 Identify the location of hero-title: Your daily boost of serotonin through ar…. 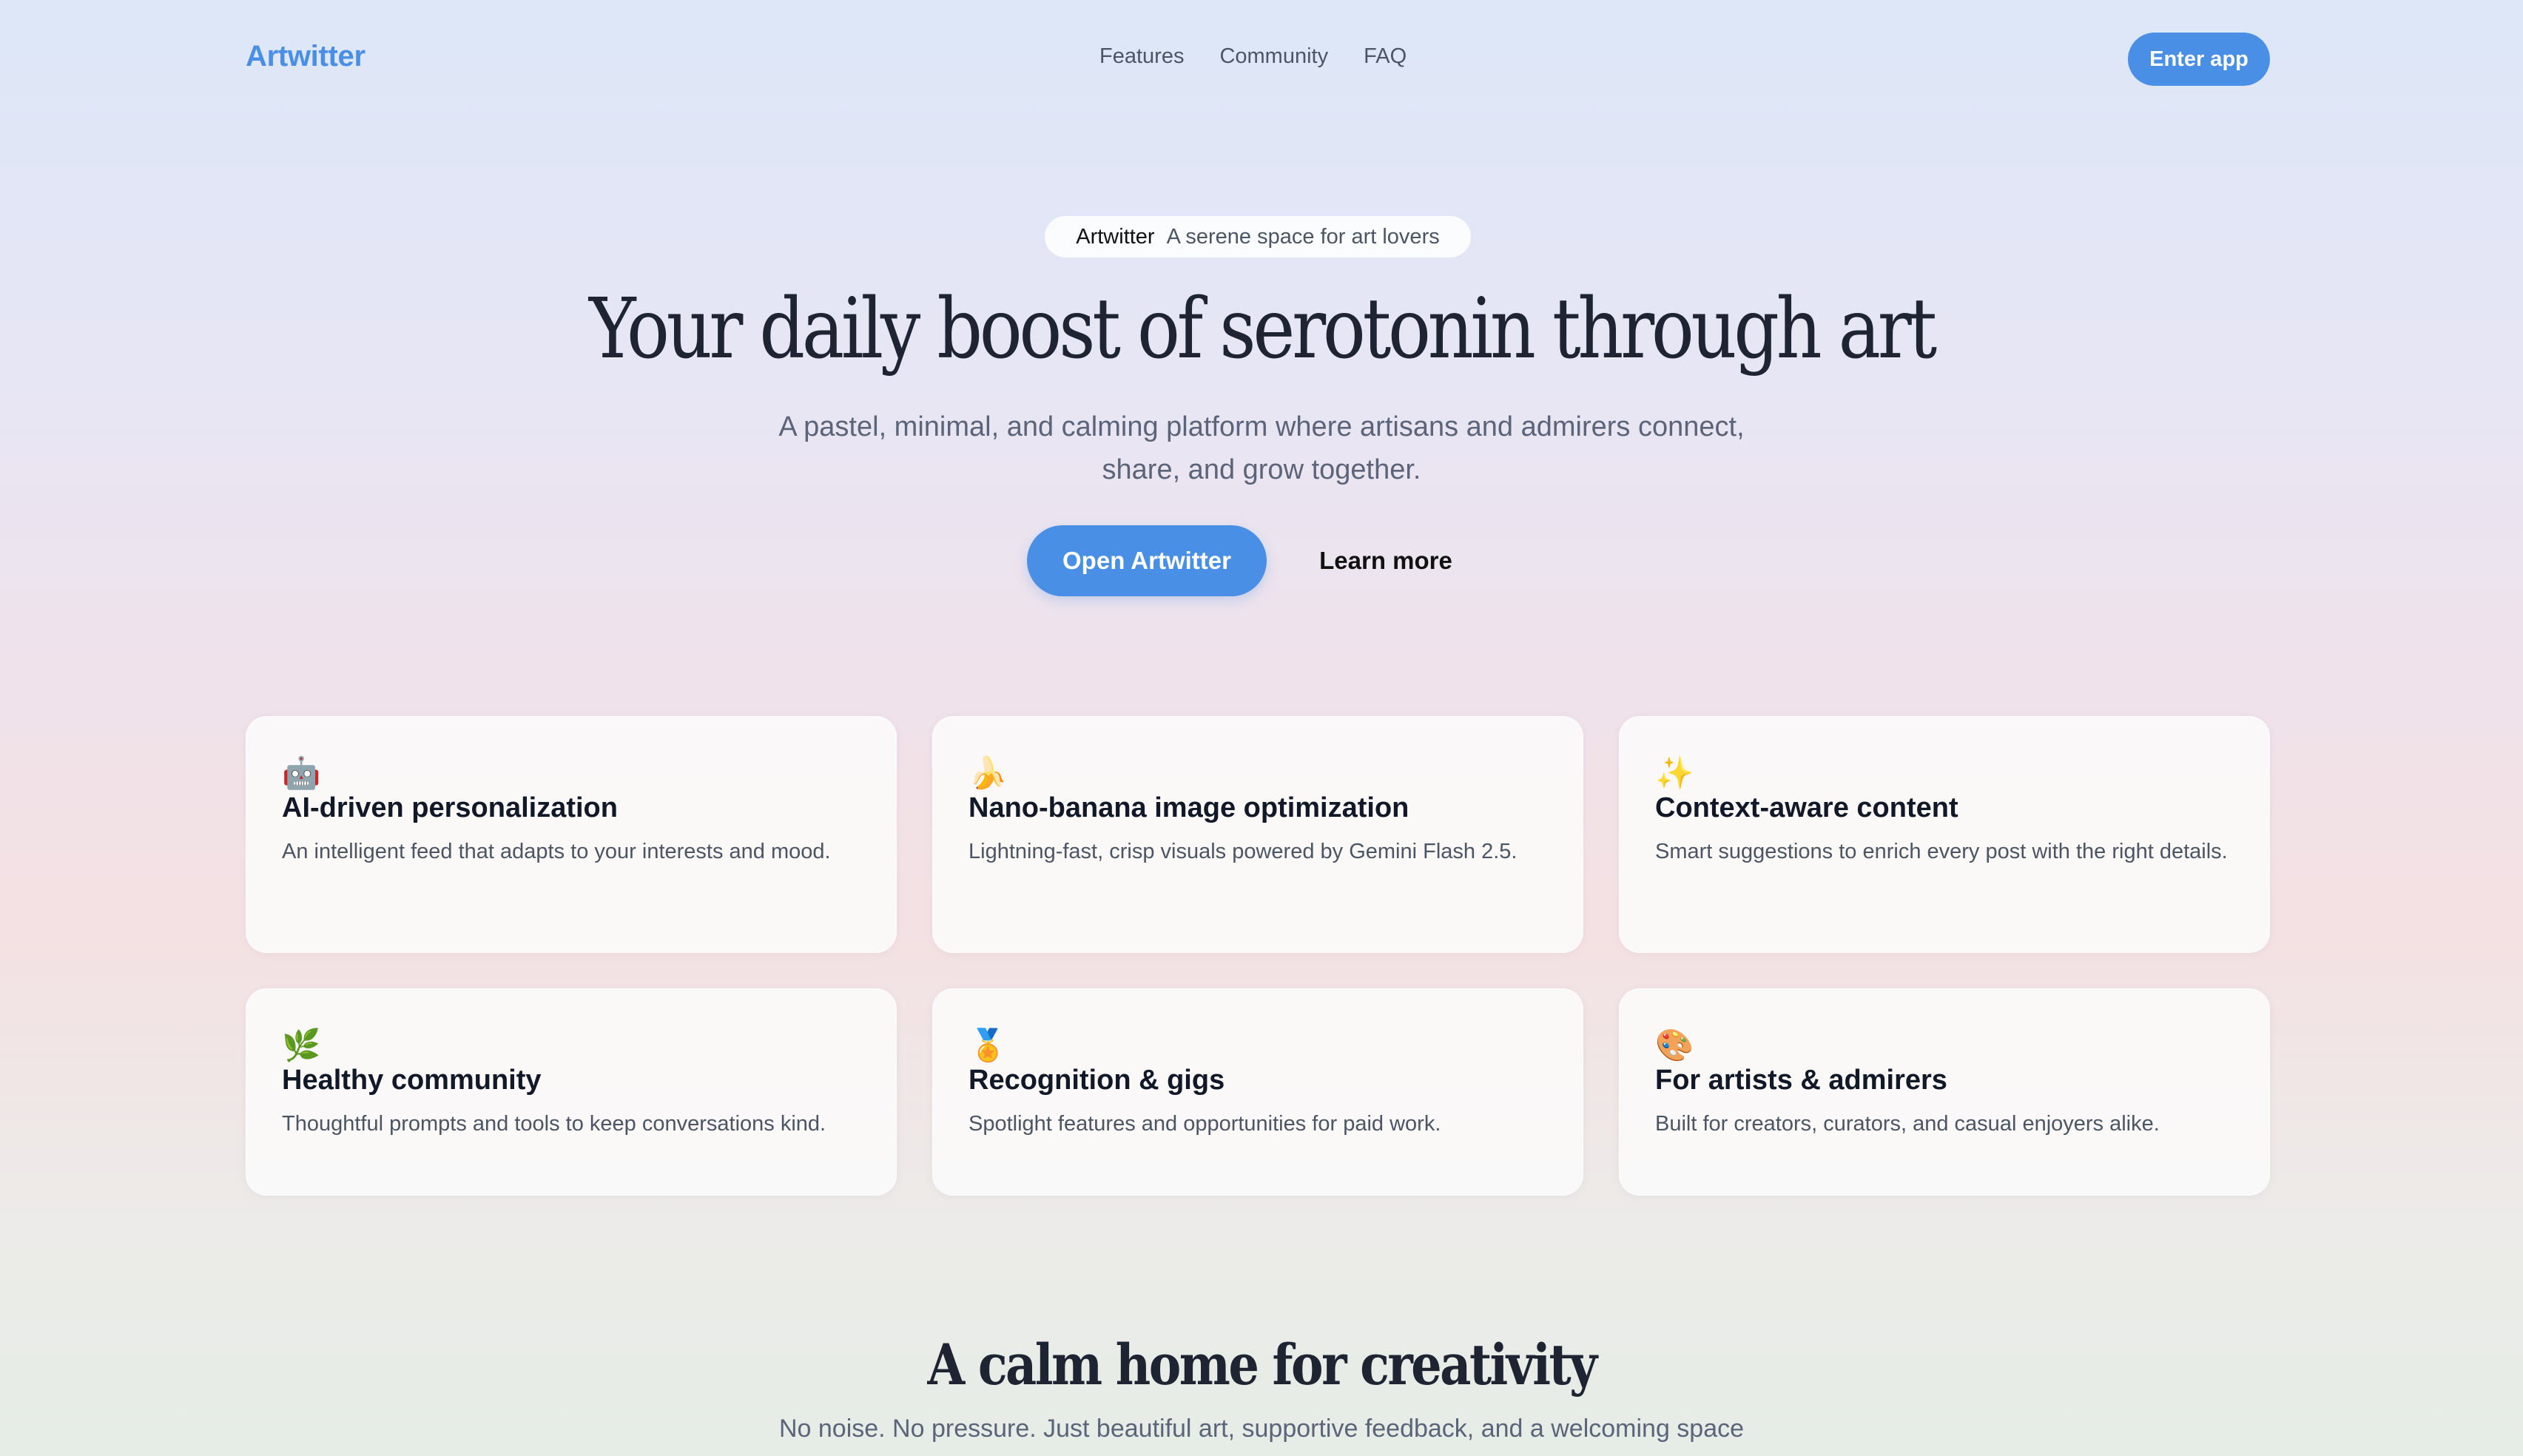
(1263, 329).